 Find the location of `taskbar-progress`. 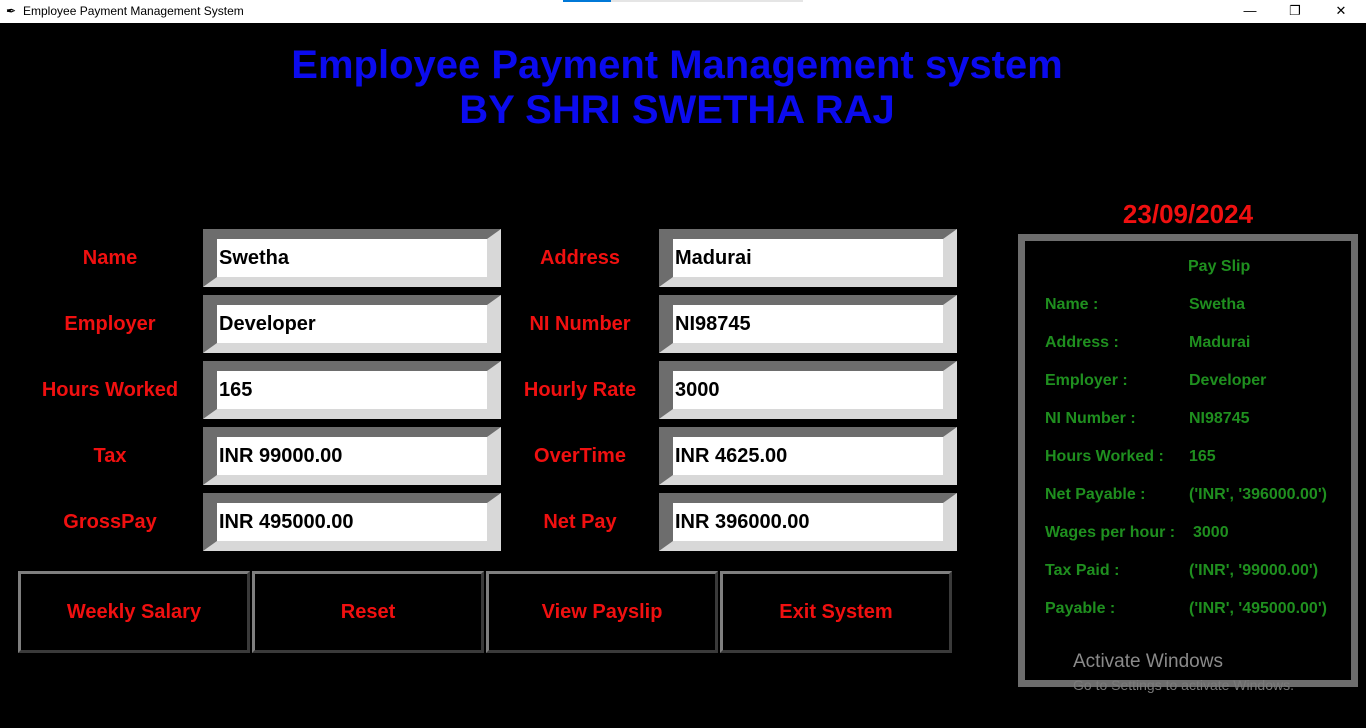

taskbar-progress is located at coordinates (683, 1).